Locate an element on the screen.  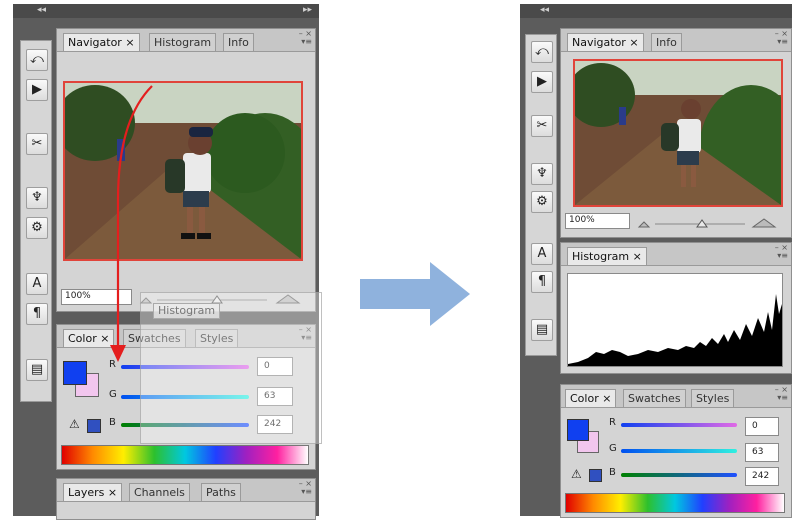
b-value-input: 242 is located at coordinates (762, 476).